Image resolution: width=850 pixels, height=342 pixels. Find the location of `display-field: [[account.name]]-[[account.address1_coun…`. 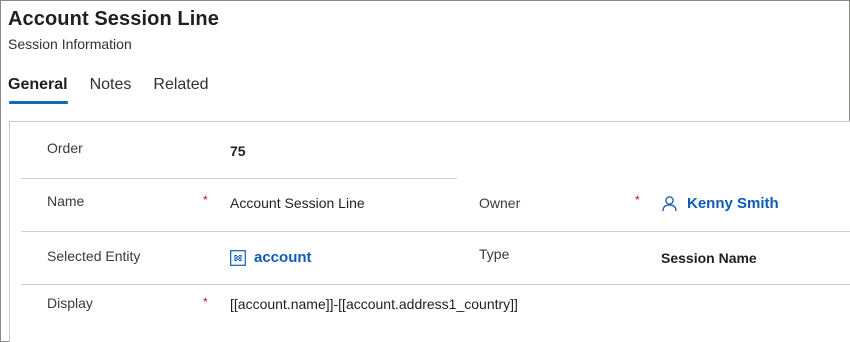

display-field: [[account.name]]-[[account.address1_coun… is located at coordinates (374, 304).